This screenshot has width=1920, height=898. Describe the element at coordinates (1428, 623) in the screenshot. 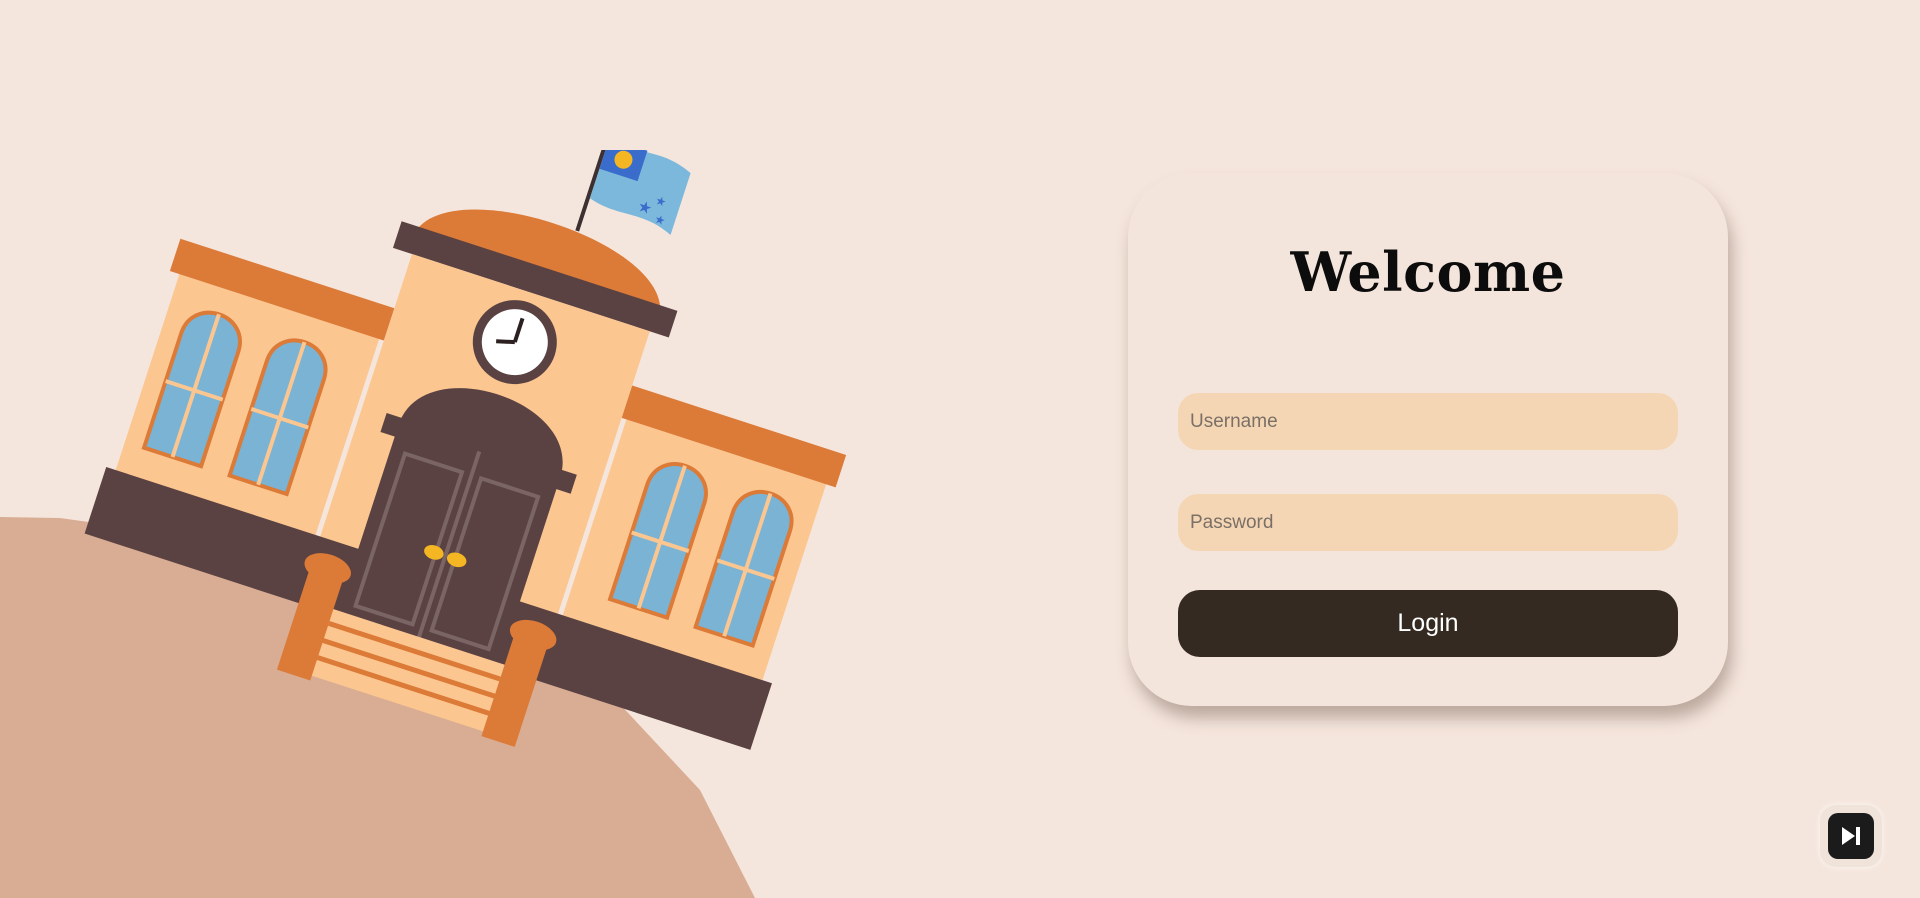

I see `login-button: Login` at that location.